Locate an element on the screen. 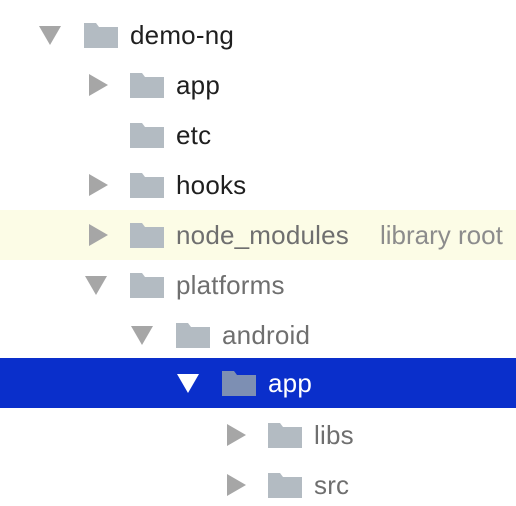 Image resolution: width=516 pixels, height=506 pixels. tree-item-label: etc is located at coordinates (194, 135).